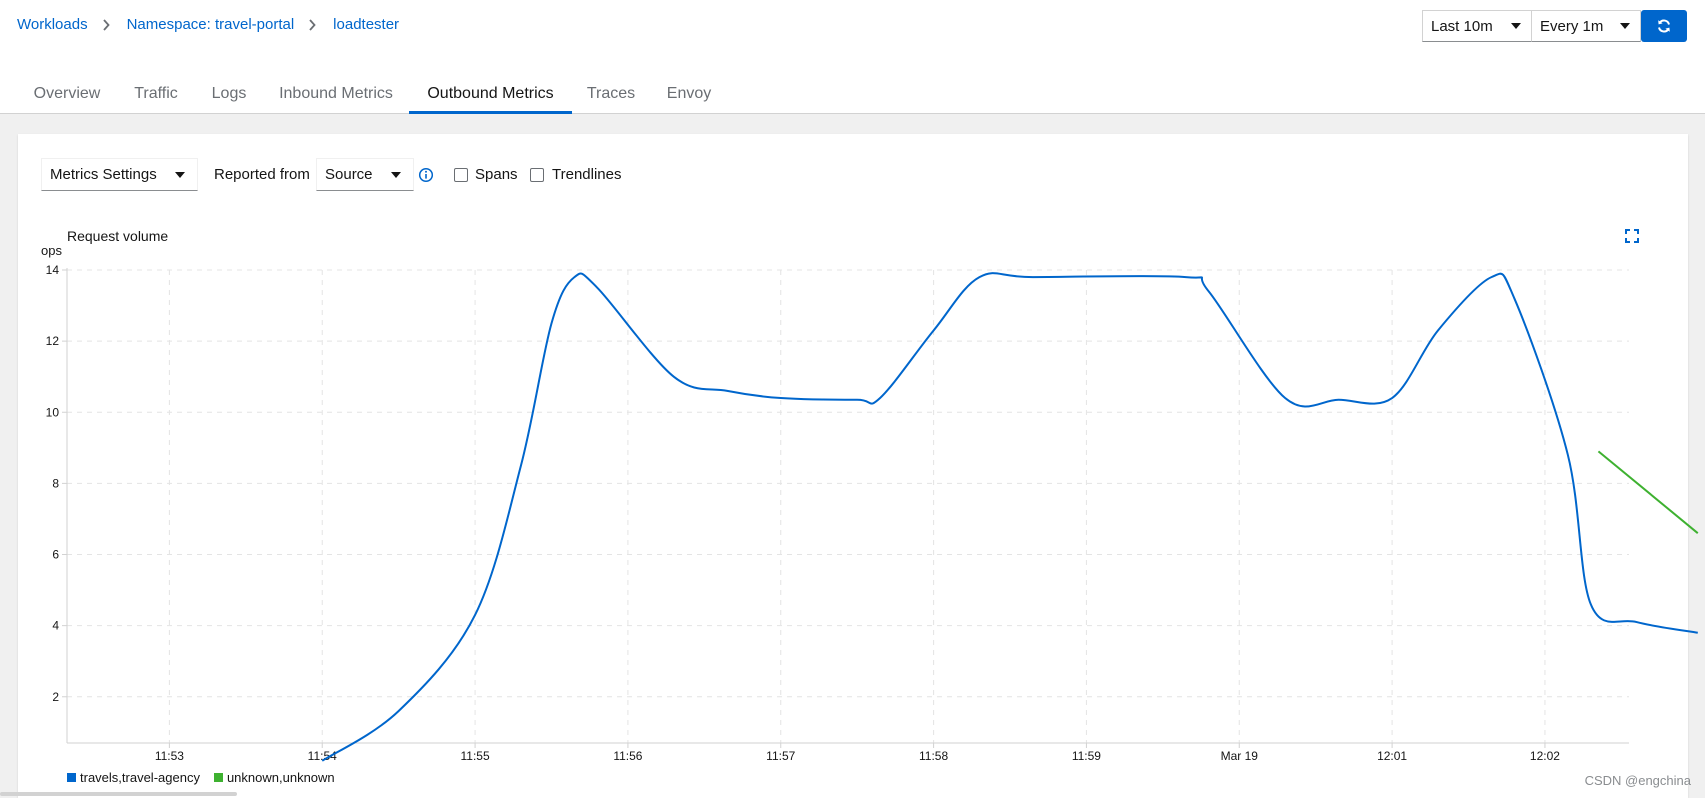 The image size is (1705, 798). Describe the element at coordinates (1462, 26) in the screenshot. I see `duration-value: Last 10m` at that location.